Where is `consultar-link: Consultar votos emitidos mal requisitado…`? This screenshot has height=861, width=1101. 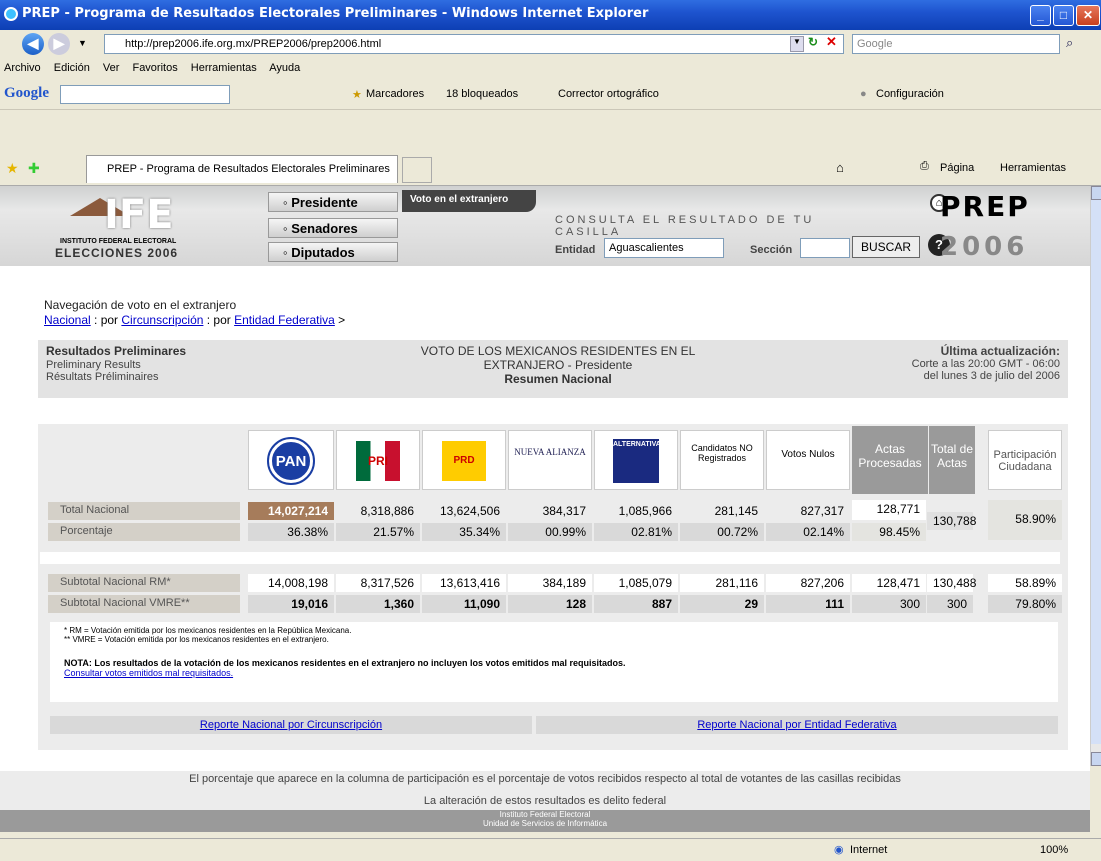
consultar-link: Consultar votos emitidos mal requisitado… is located at coordinates (554, 673).